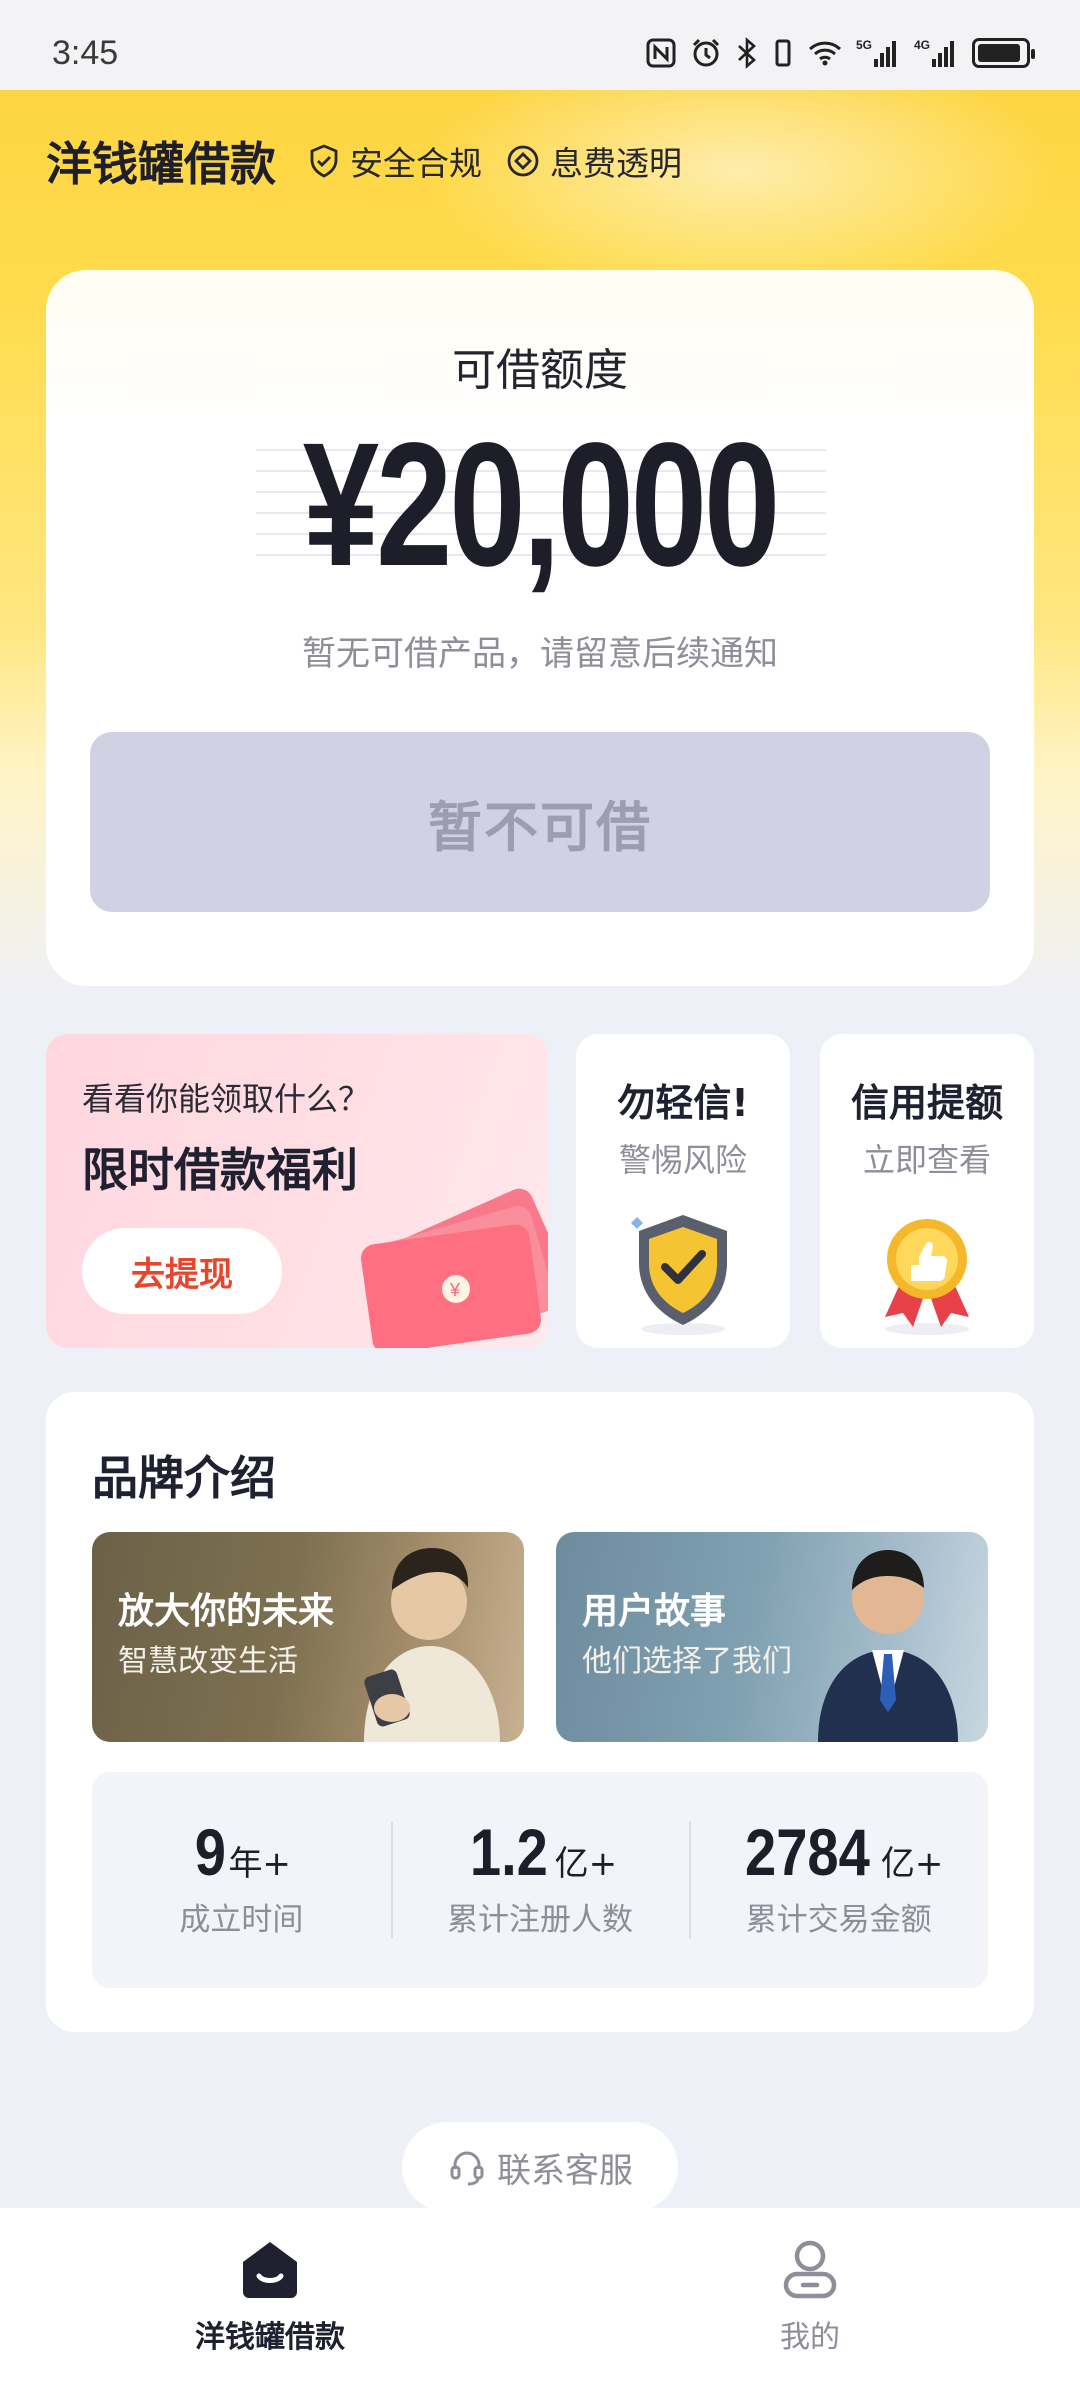  What do you see at coordinates (226, 1611) in the screenshot?
I see `brand-tile-future-title: 放大你的未来` at bounding box center [226, 1611].